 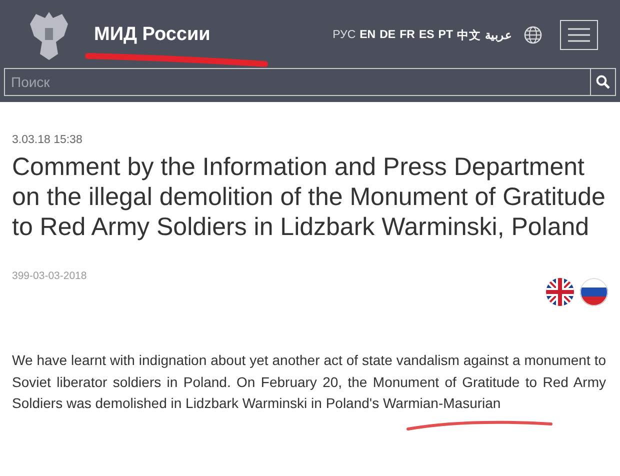 I want to click on language-link: 中文, so click(x=469, y=35).